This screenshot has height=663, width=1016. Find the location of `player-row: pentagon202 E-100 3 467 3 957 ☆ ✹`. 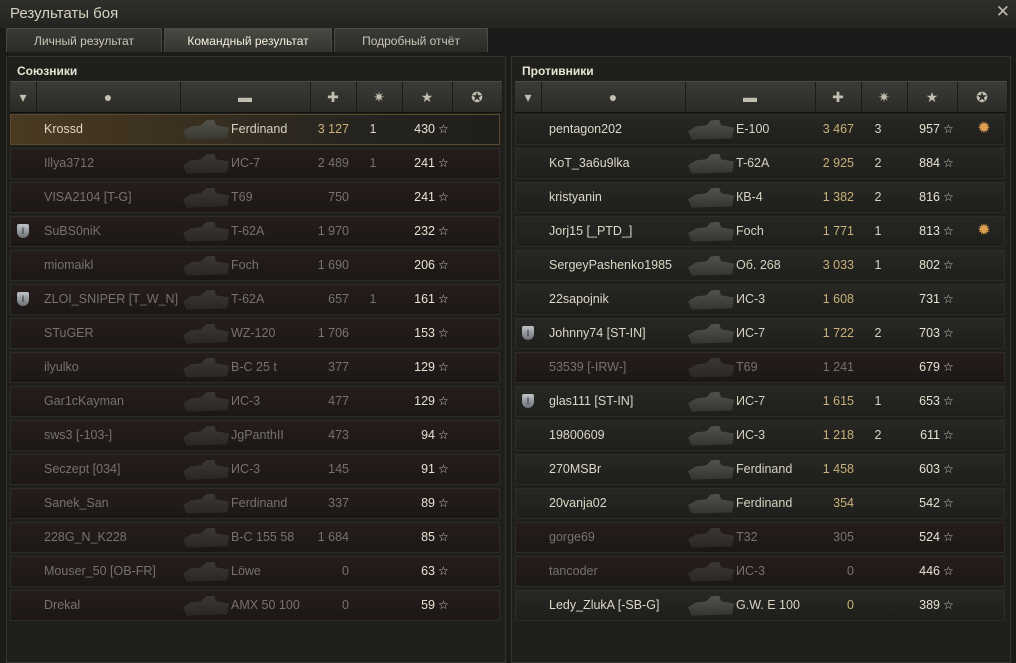

player-row: pentagon202 E-100 3 467 3 957 ☆ ✹ is located at coordinates (760, 129).